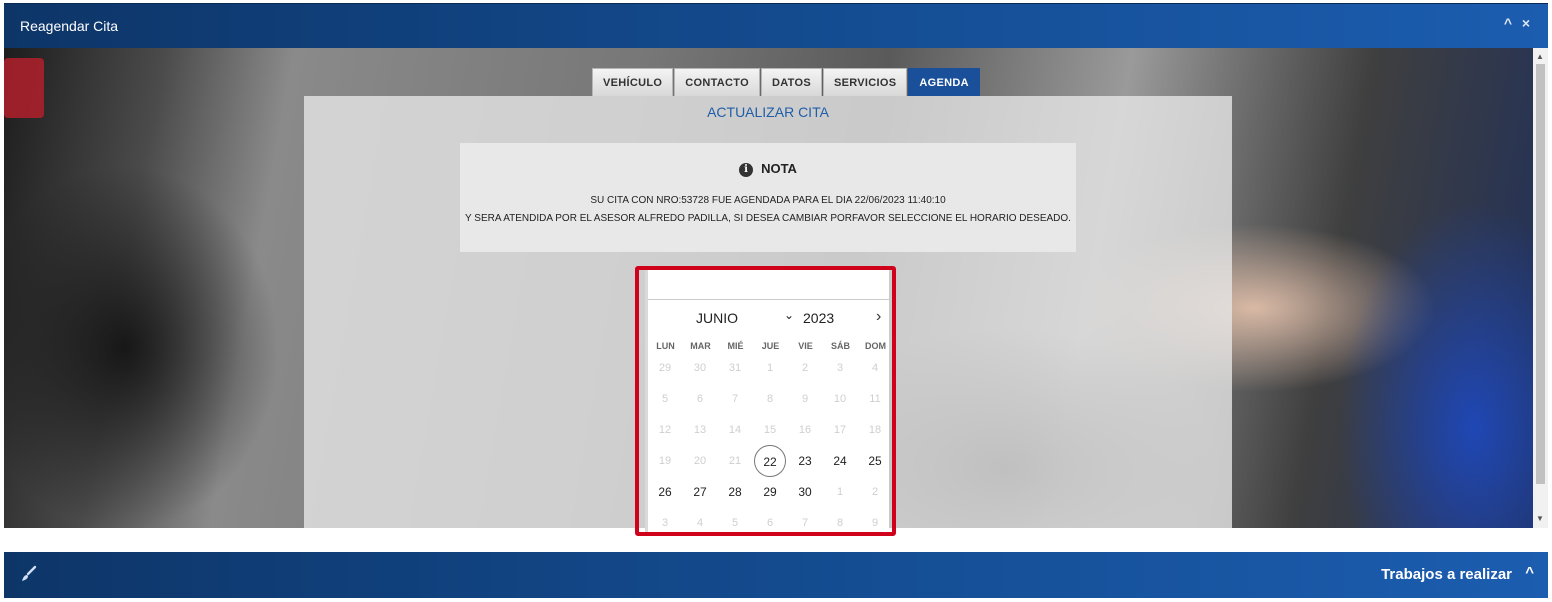 The width and height of the screenshot is (1552, 602). Describe the element at coordinates (1540, 56) in the screenshot. I see `scroll-up-icon: ▲` at that location.